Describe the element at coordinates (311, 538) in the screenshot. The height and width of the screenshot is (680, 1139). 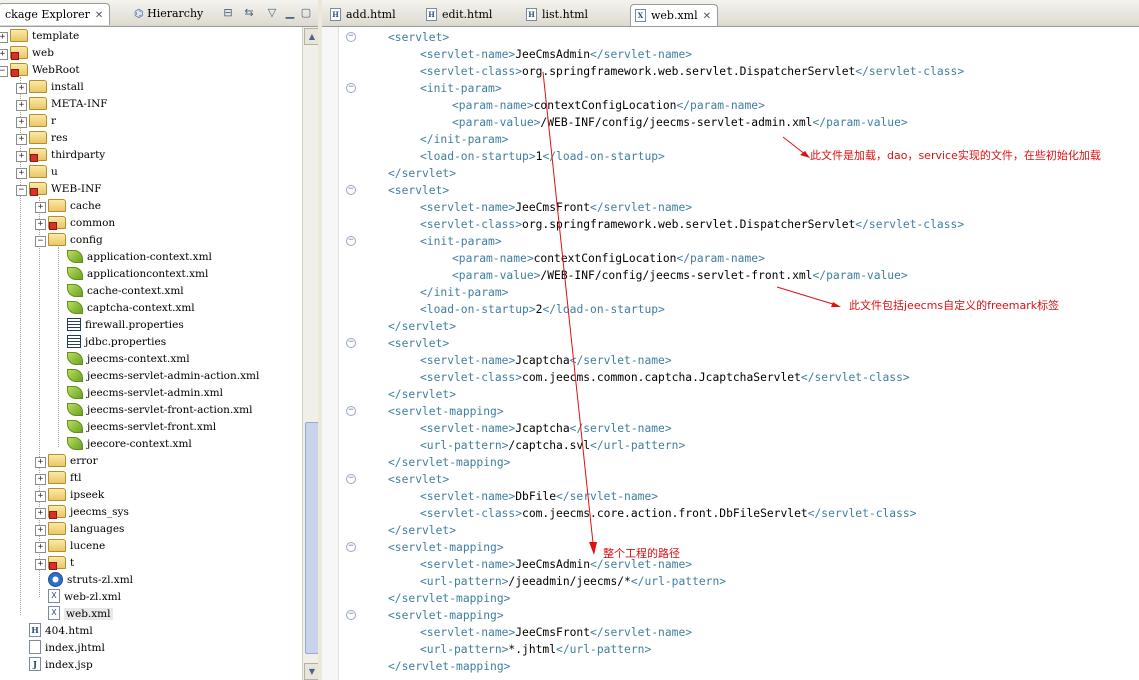
I see `scroll-thumb` at that location.